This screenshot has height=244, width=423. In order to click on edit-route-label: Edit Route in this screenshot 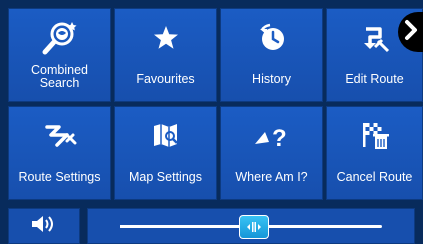, I will do `click(374, 78)`.